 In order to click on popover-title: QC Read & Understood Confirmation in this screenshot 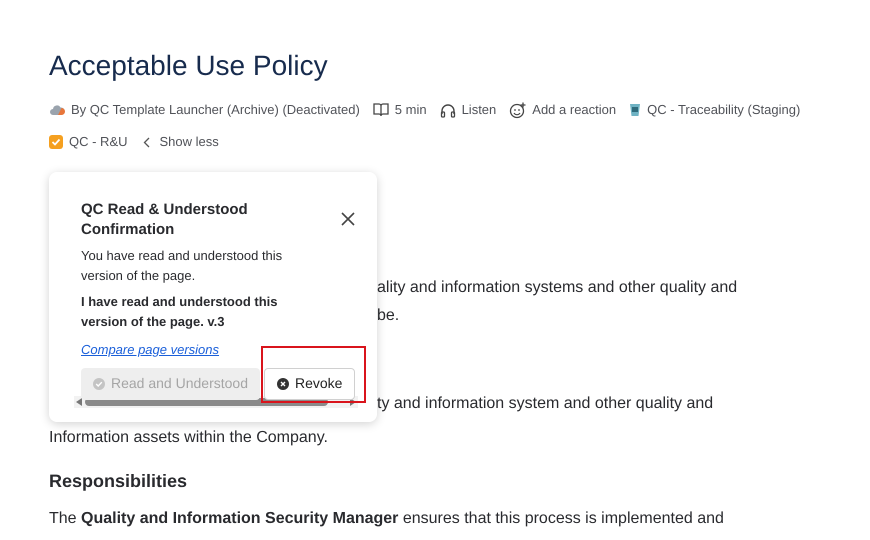, I will do `click(165, 220)`.